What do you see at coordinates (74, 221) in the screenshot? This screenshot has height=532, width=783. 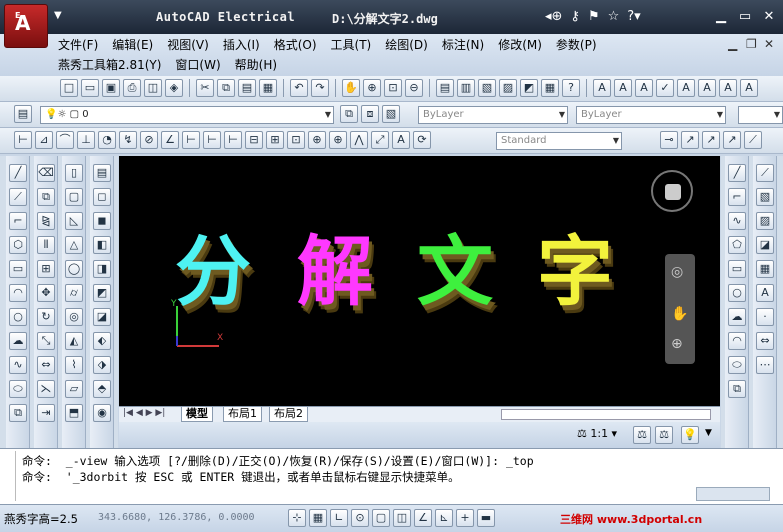 I see `wedge-icon: ◺` at bounding box center [74, 221].